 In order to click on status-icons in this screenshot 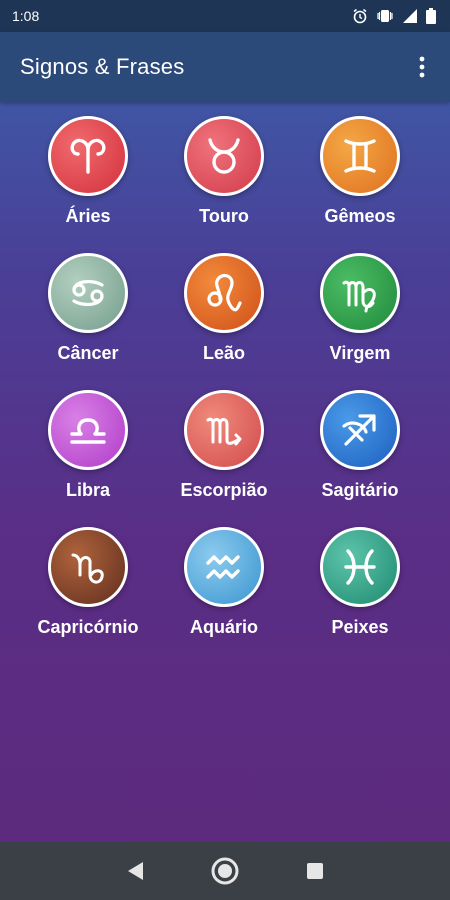, I will do `click(394, 16)`.